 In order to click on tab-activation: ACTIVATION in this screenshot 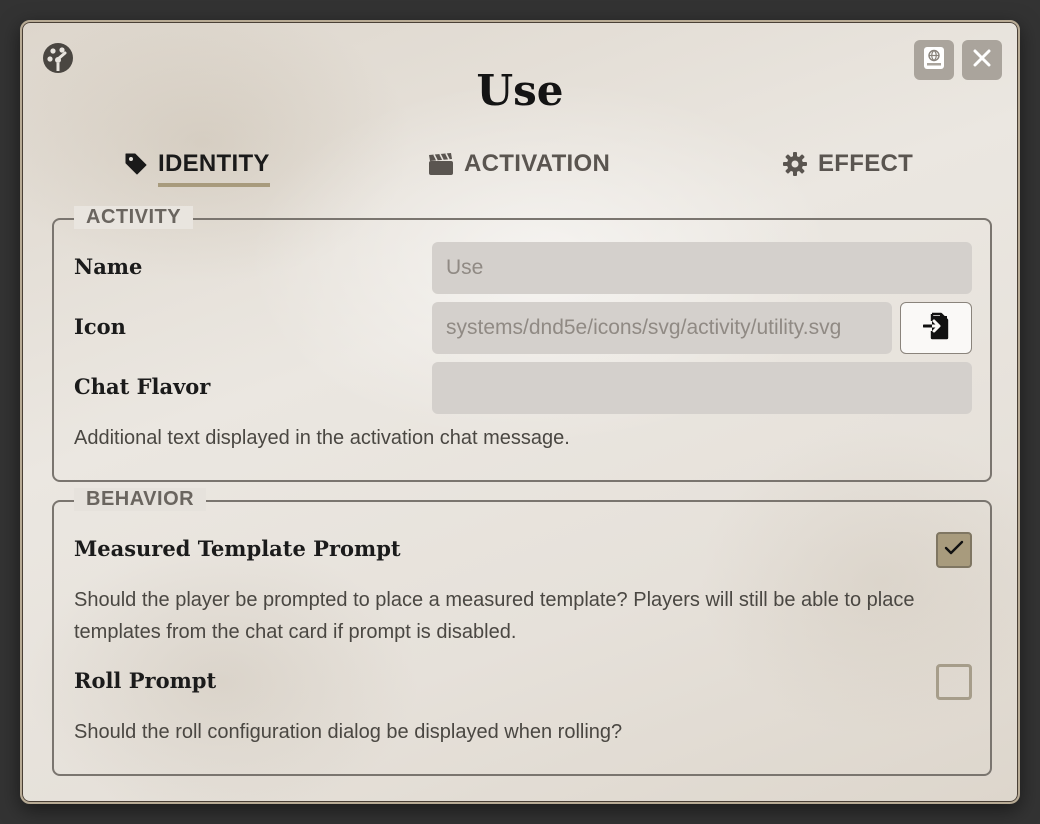, I will do `click(519, 167)`.